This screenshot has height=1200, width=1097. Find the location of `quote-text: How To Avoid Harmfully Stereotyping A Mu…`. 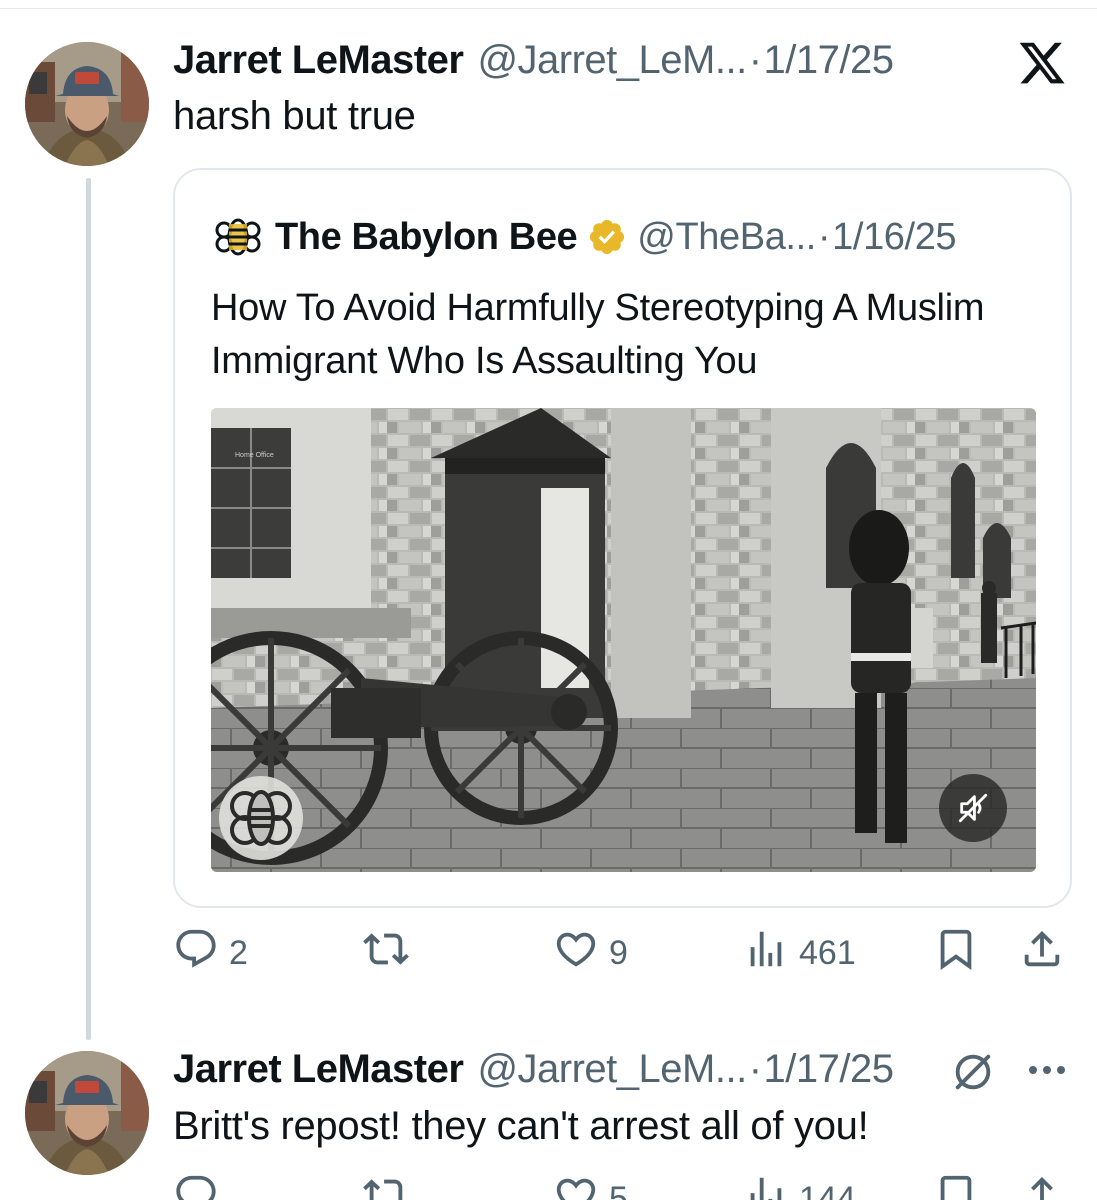

quote-text: How To Avoid Harmfully Stereotyping A Mu… is located at coordinates (598, 334).